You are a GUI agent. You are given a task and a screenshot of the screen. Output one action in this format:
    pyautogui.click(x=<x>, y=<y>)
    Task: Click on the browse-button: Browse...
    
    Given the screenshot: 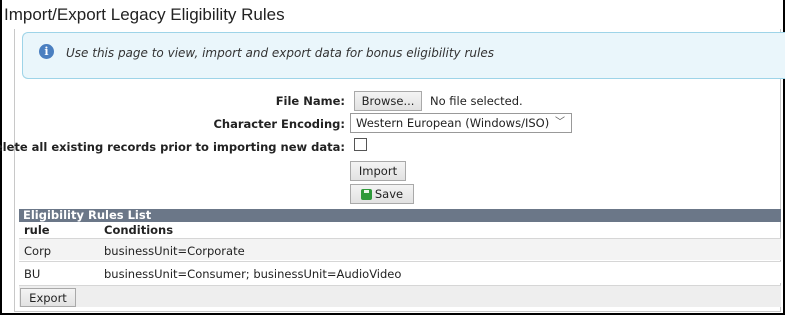 What is the action you would take?
    pyautogui.click(x=388, y=101)
    